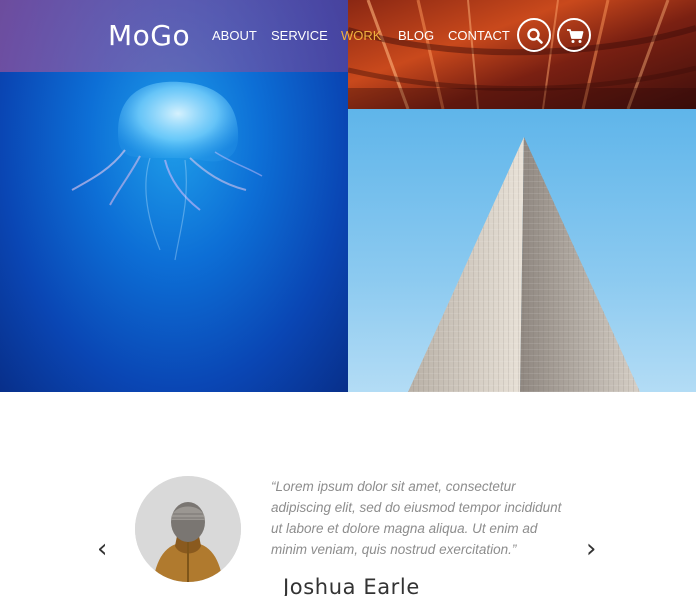 The image size is (696, 596). I want to click on nav-item-service: SERVICE, so click(299, 35).